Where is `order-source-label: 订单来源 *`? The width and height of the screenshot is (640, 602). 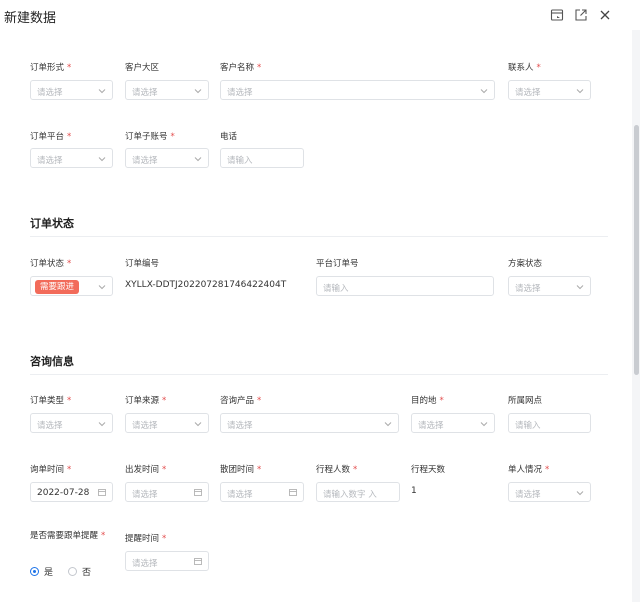 order-source-label: 订单来源 * is located at coordinates (146, 401).